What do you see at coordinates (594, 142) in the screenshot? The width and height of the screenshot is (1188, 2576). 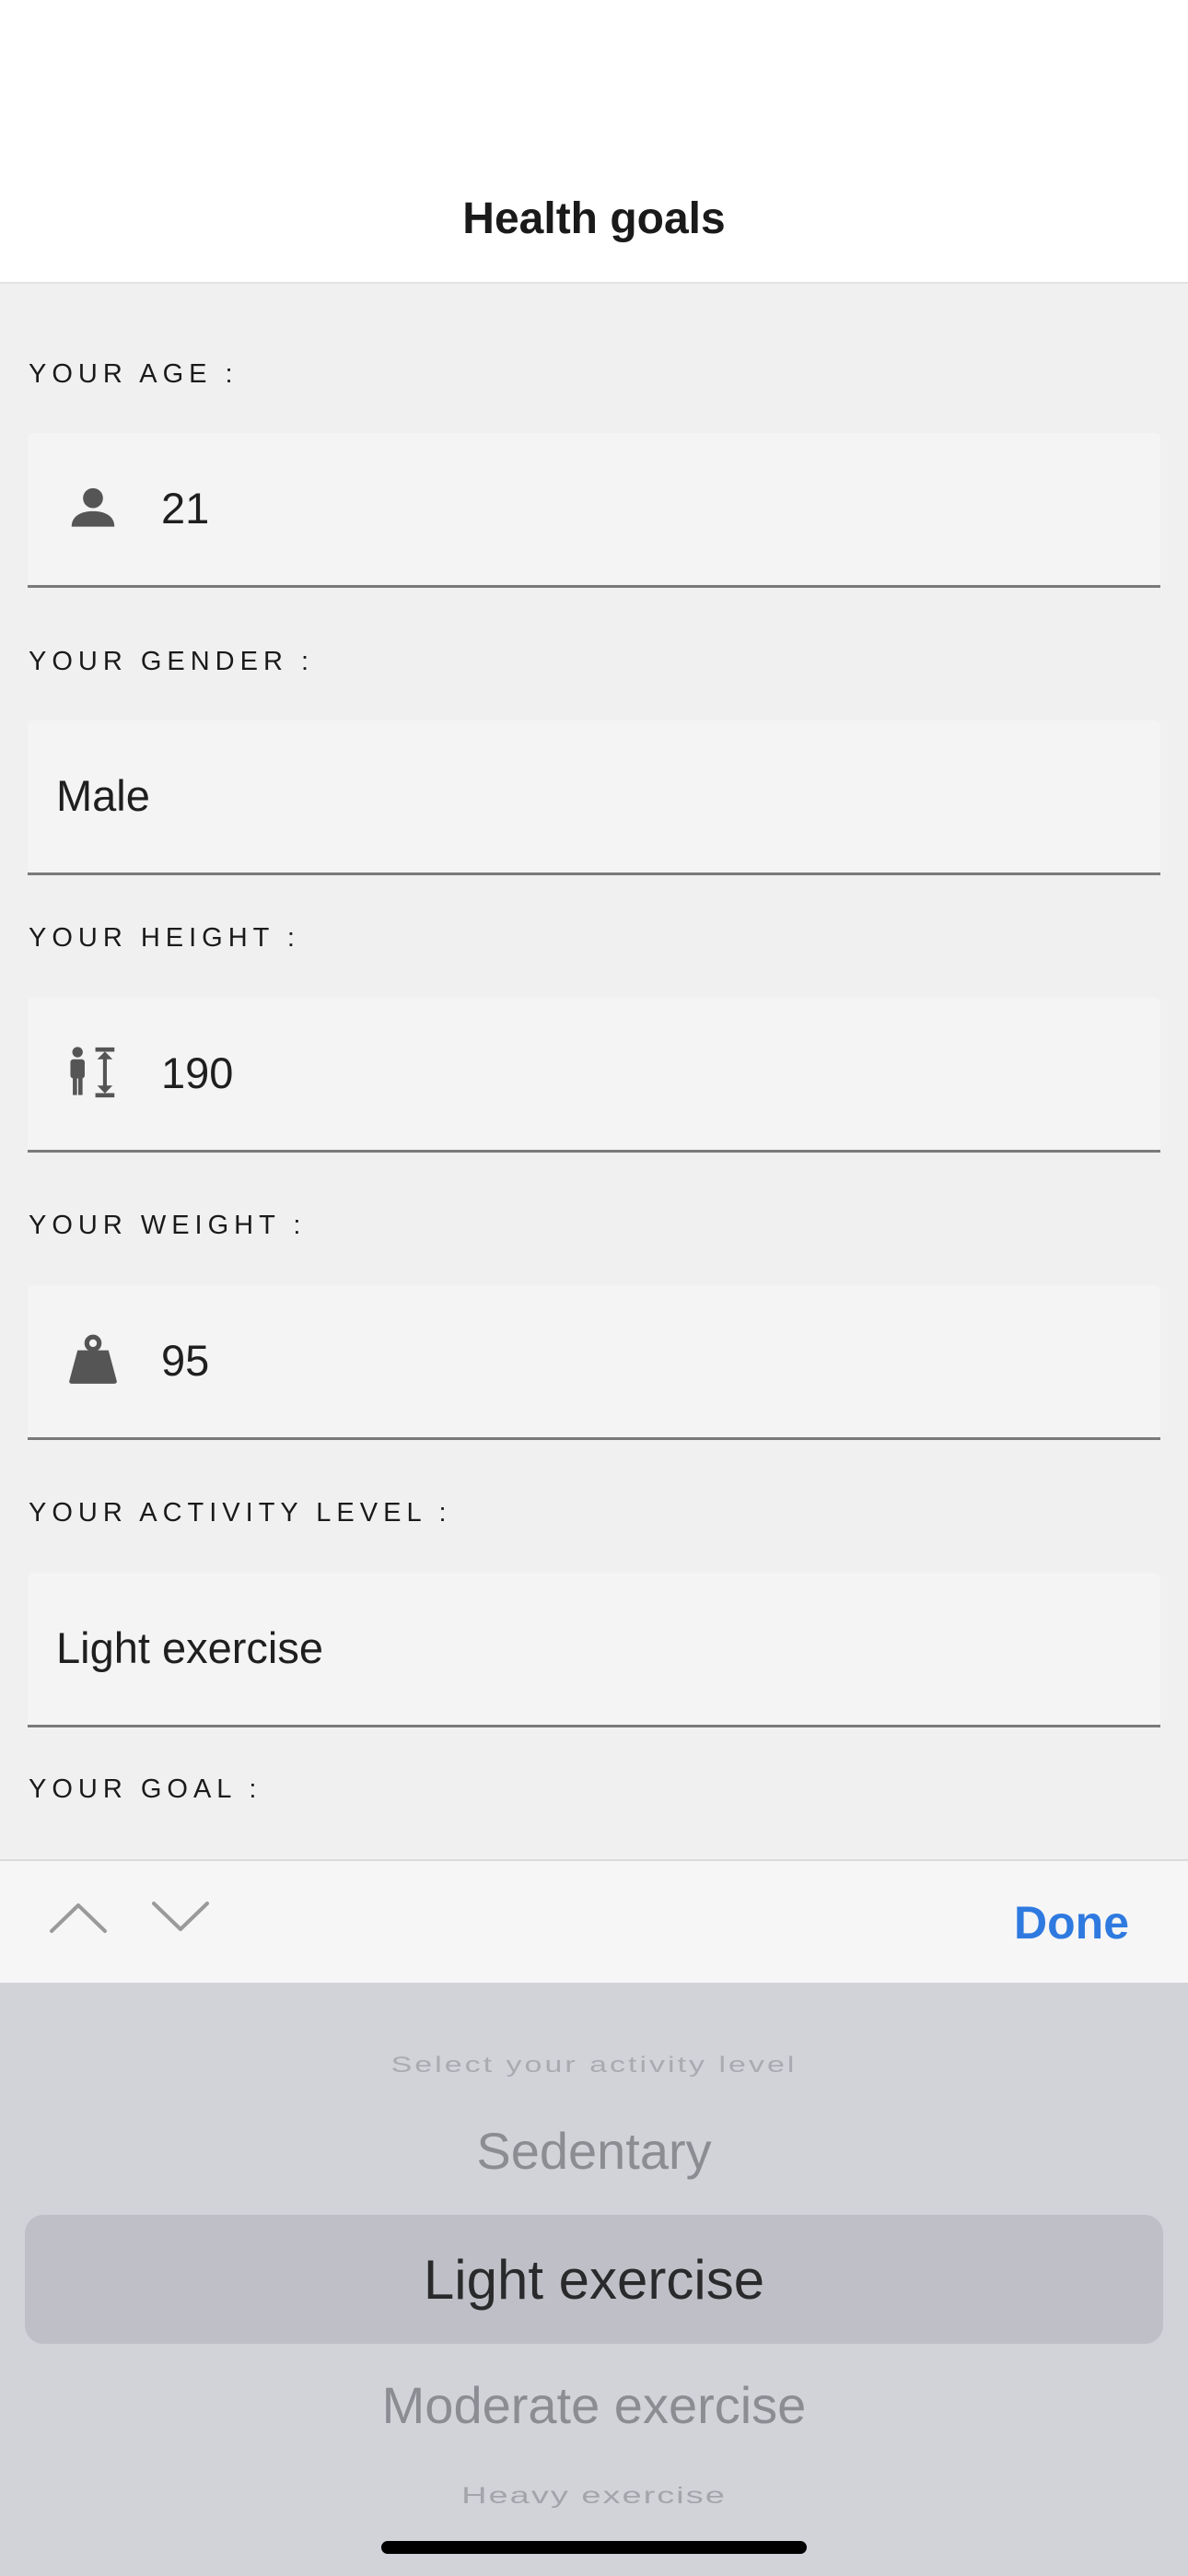 I see `nav-header: Health goals` at bounding box center [594, 142].